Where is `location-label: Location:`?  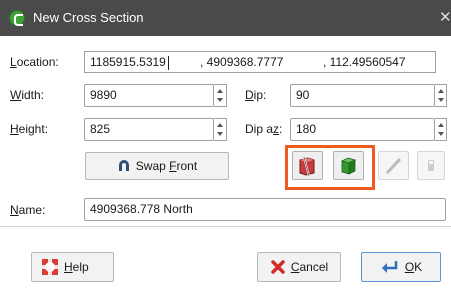
location-label: Location: is located at coordinates (34, 62).